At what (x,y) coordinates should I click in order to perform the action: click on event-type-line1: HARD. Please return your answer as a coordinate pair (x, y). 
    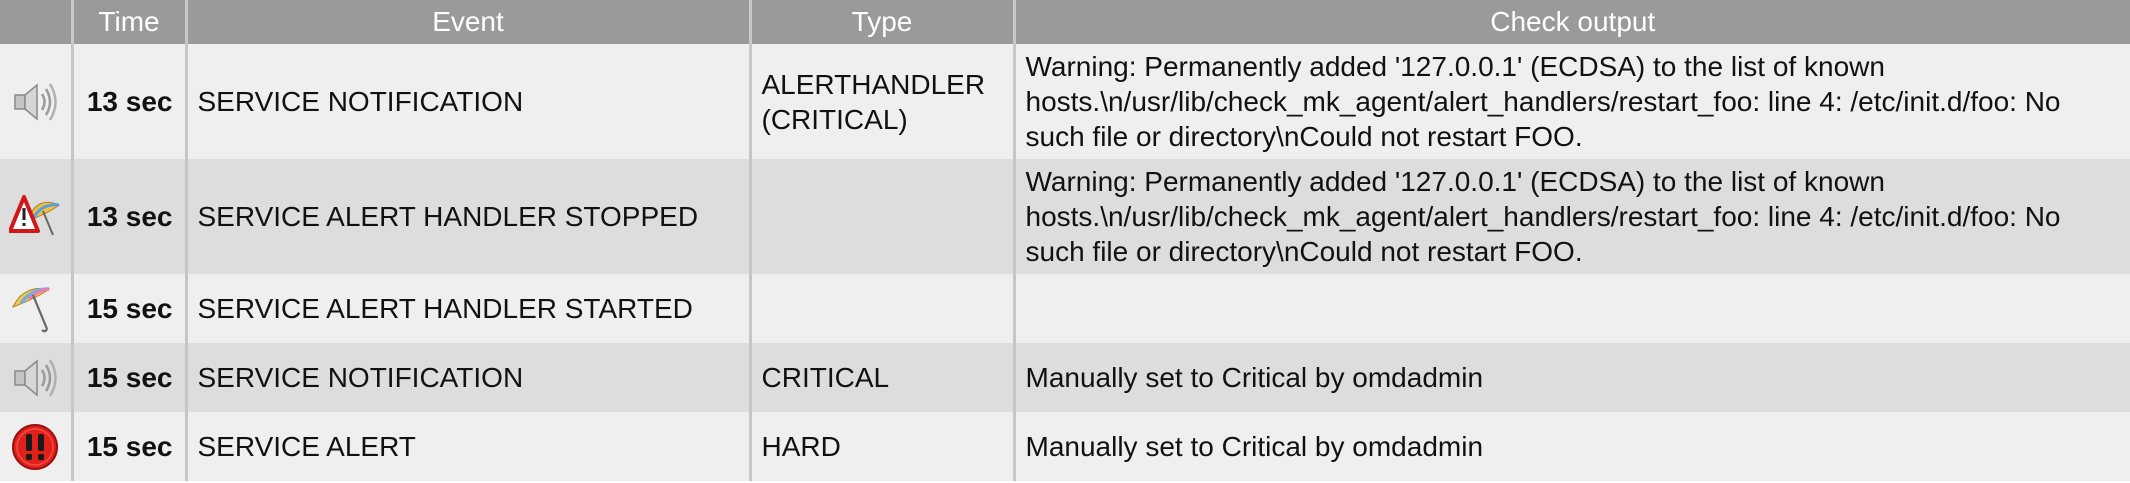
    Looking at the image, I should click on (801, 446).